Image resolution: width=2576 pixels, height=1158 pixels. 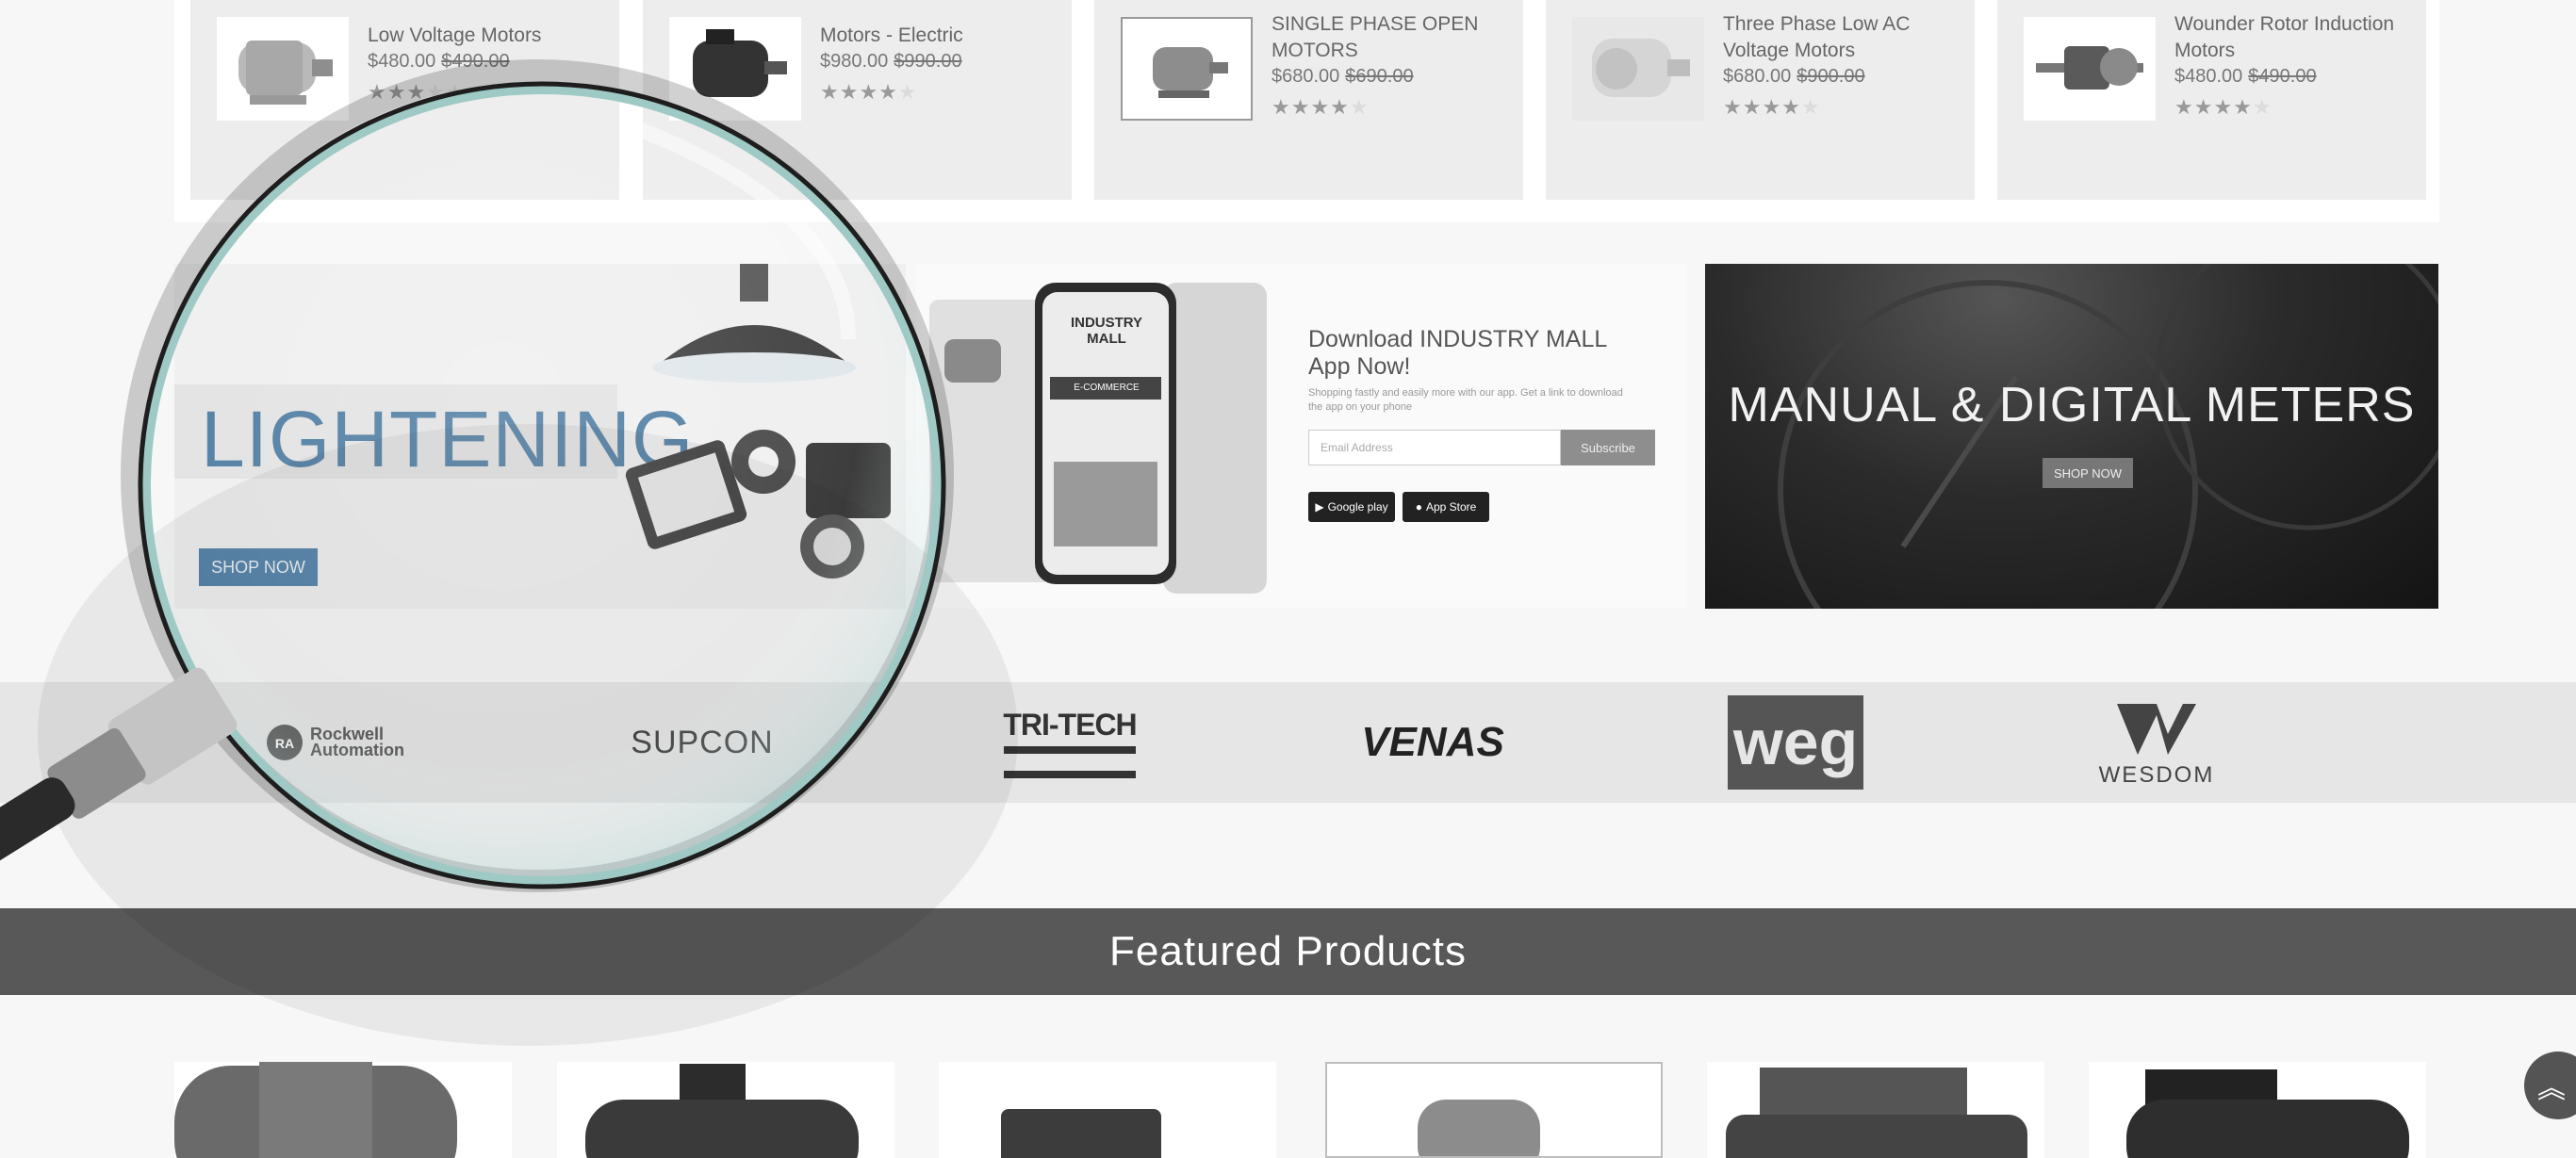 I want to click on google-play-button: ▶ Google play, so click(x=1351, y=507).